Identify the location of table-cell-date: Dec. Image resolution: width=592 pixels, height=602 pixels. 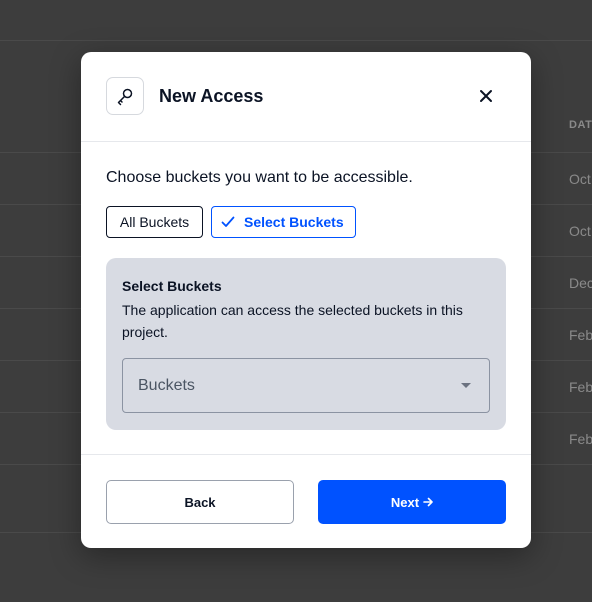
(580, 283).